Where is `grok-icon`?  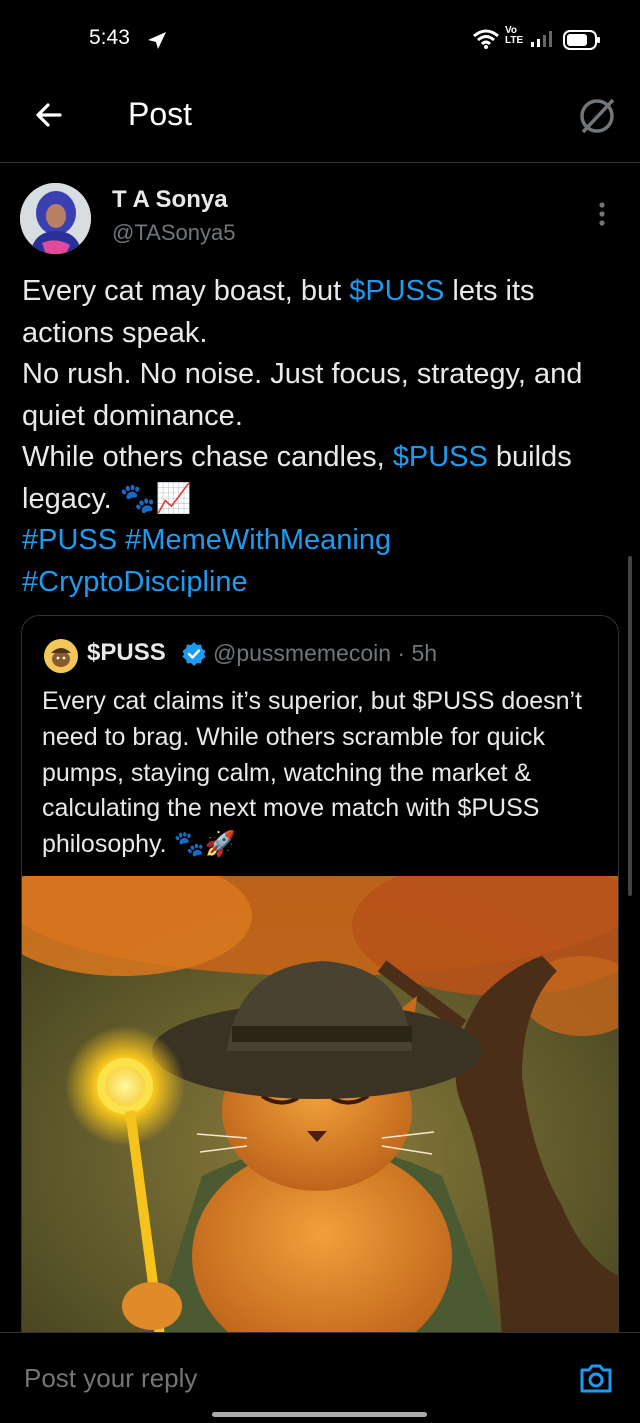 grok-icon is located at coordinates (597, 116).